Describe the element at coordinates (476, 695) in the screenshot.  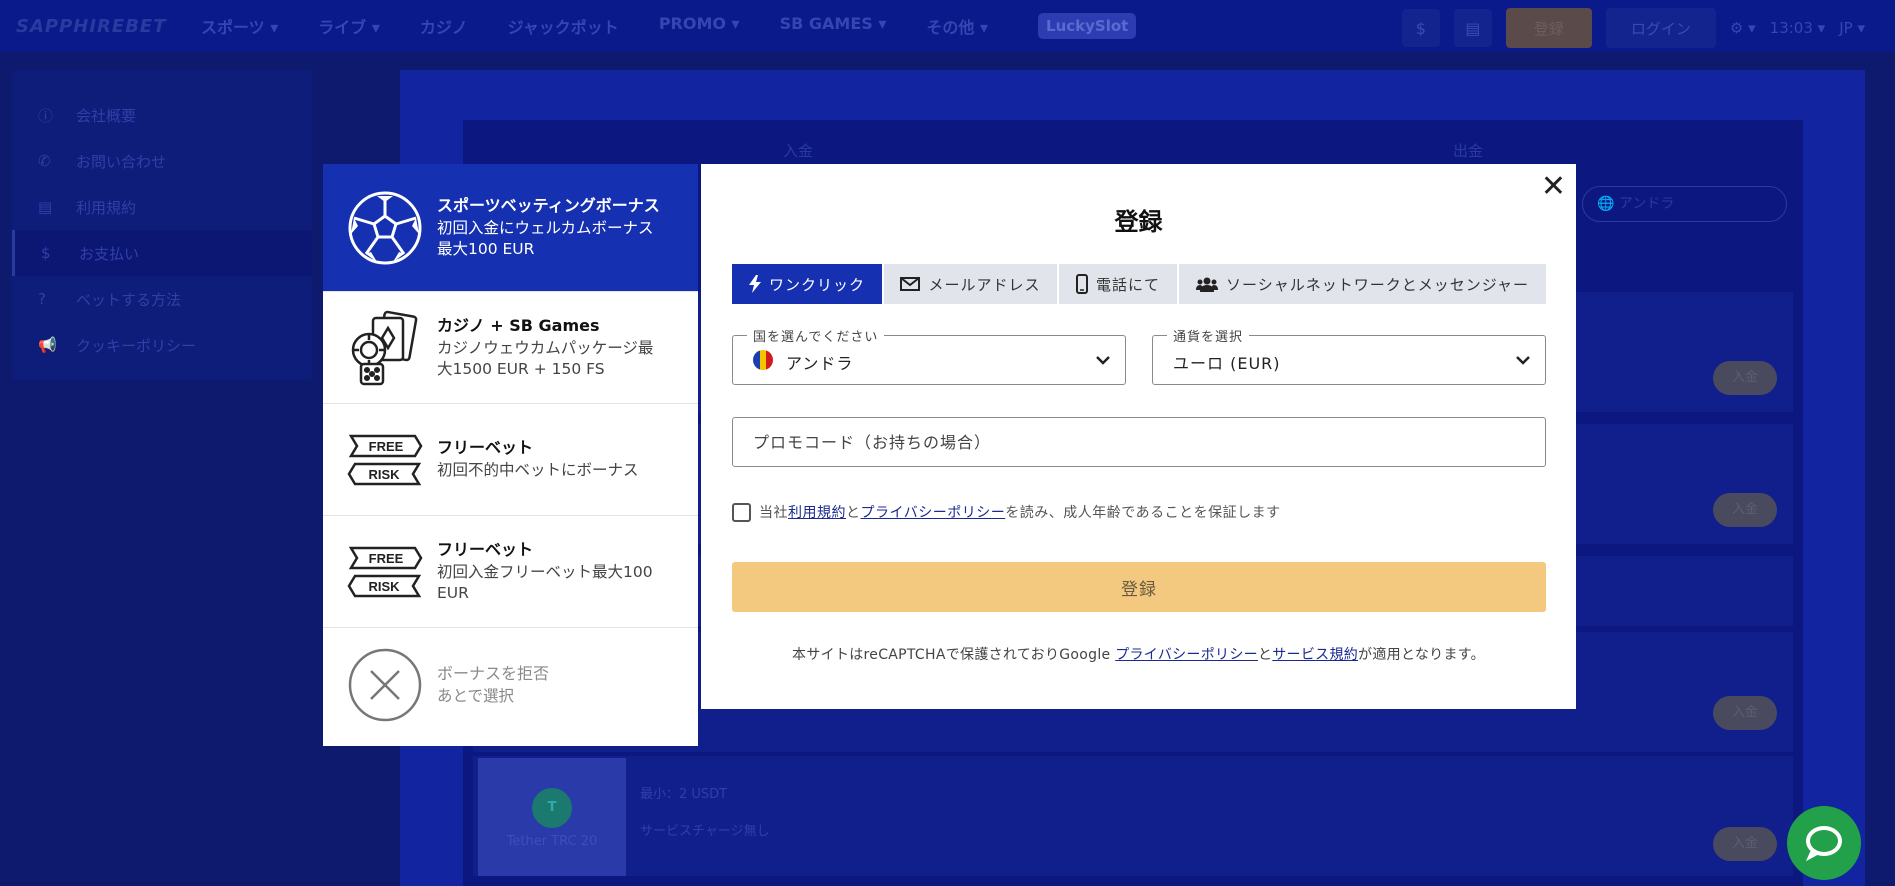
I see `bonus-description: あとで選択` at that location.